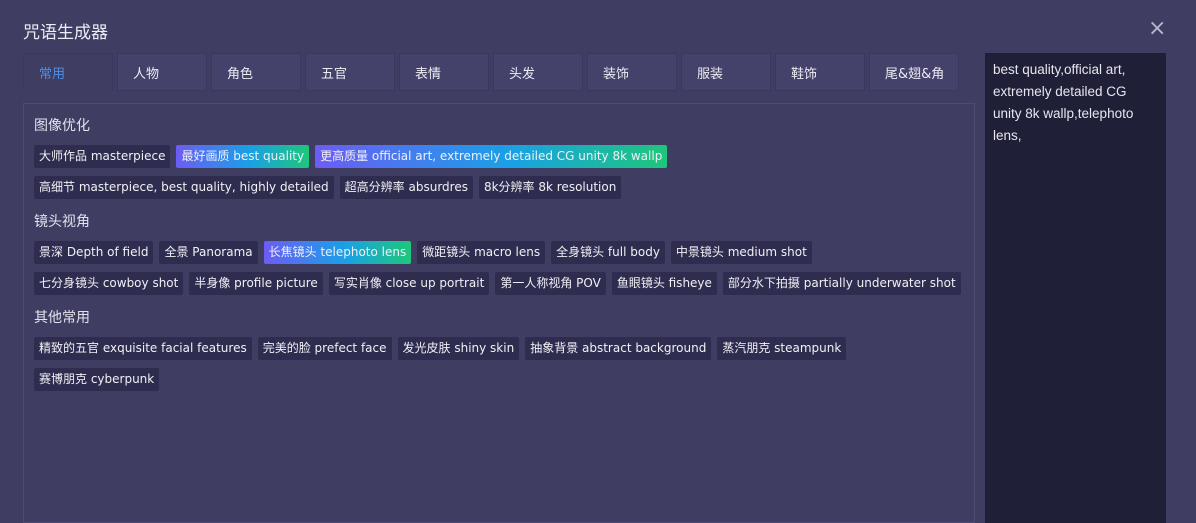 Image resolution: width=1196 pixels, height=523 pixels. Describe the element at coordinates (550, 283) in the screenshot. I see `tag: 第一人称视角 POV` at that location.